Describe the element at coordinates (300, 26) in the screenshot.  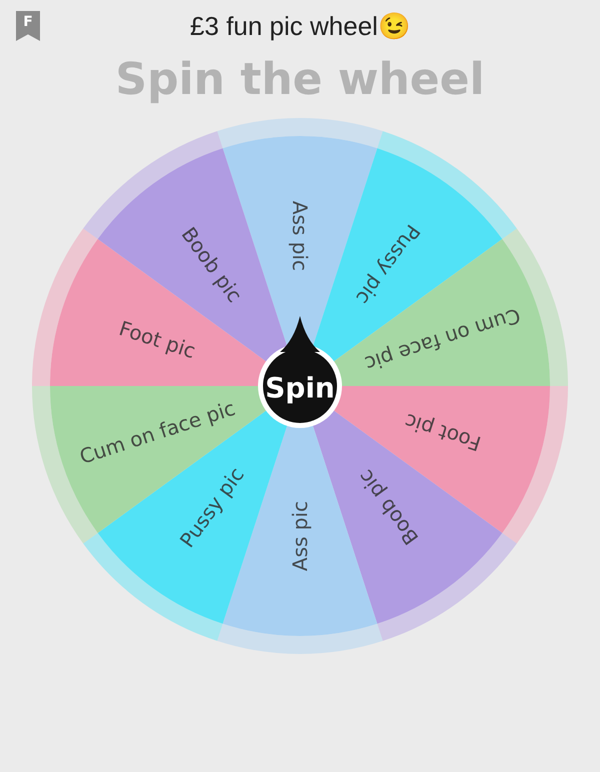
I see `page-title: £3 fun pic wheel😉` at that location.